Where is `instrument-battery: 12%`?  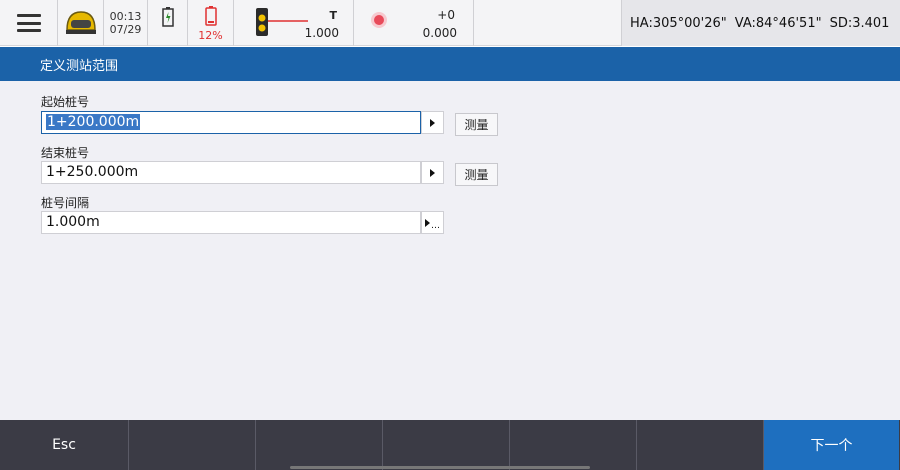 instrument-battery: 12% is located at coordinates (211, 23).